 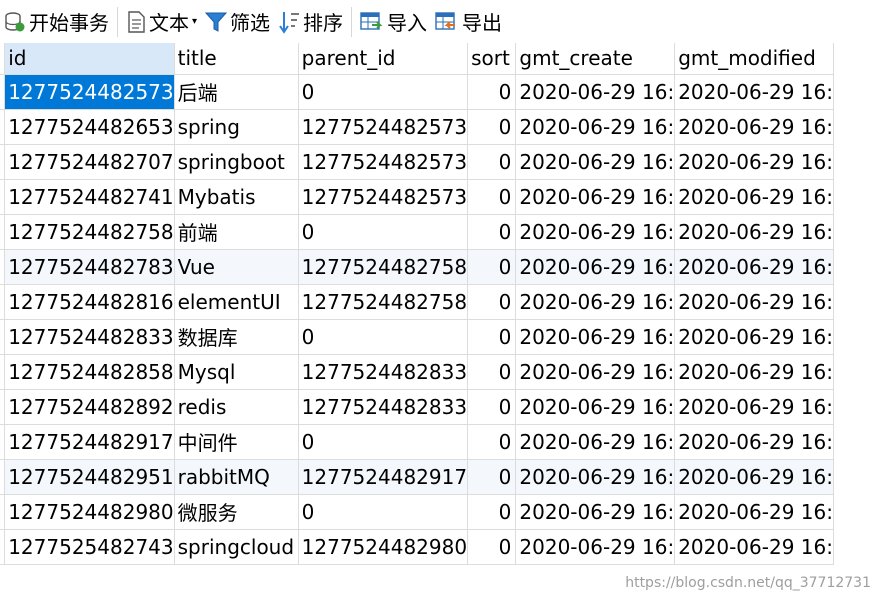 What do you see at coordinates (89, 442) in the screenshot?
I see `cell-id: 1277524482917` at bounding box center [89, 442].